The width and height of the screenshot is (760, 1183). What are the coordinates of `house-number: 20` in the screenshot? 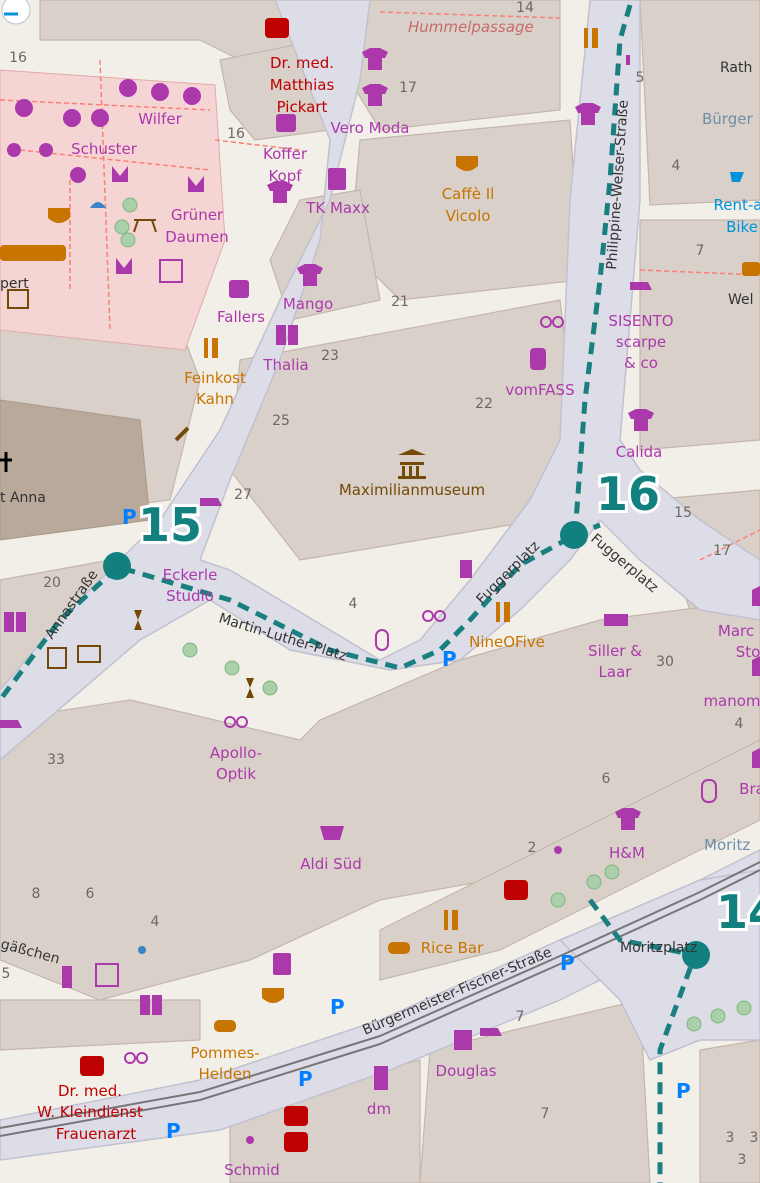 It's located at (52, 583).